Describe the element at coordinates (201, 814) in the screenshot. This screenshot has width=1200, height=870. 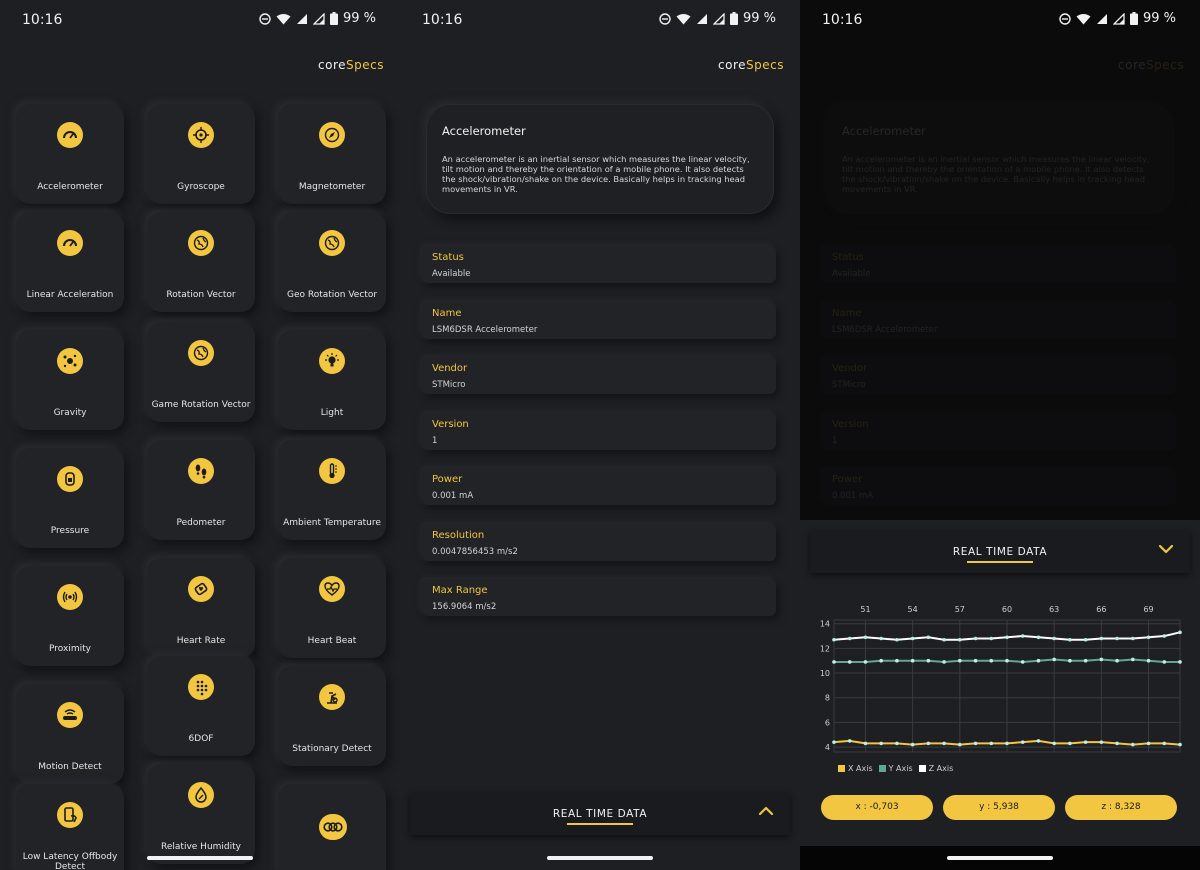
I see `sensor-tile-relative-humidity: Relative Humidity` at that location.